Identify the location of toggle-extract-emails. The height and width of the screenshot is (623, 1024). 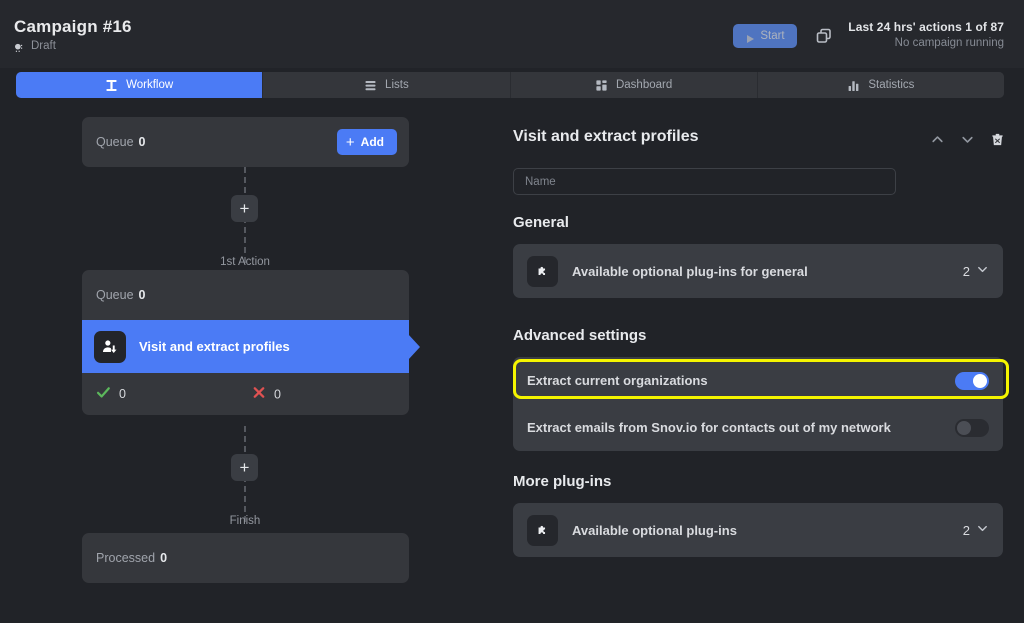
(972, 427).